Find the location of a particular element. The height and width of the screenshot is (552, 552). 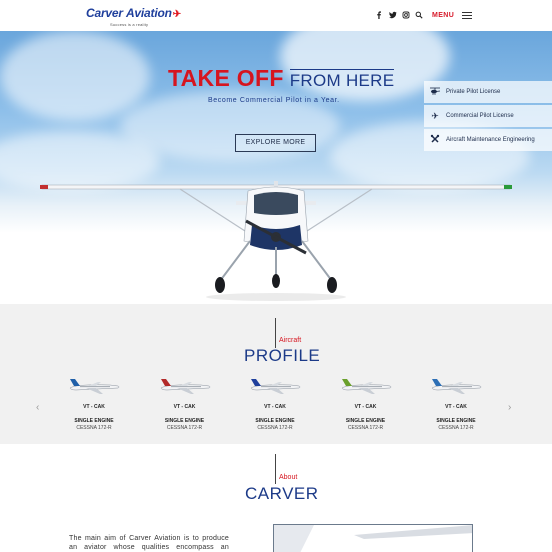

course-label: Aircraft Maintenance Engineering is located at coordinates (490, 140).